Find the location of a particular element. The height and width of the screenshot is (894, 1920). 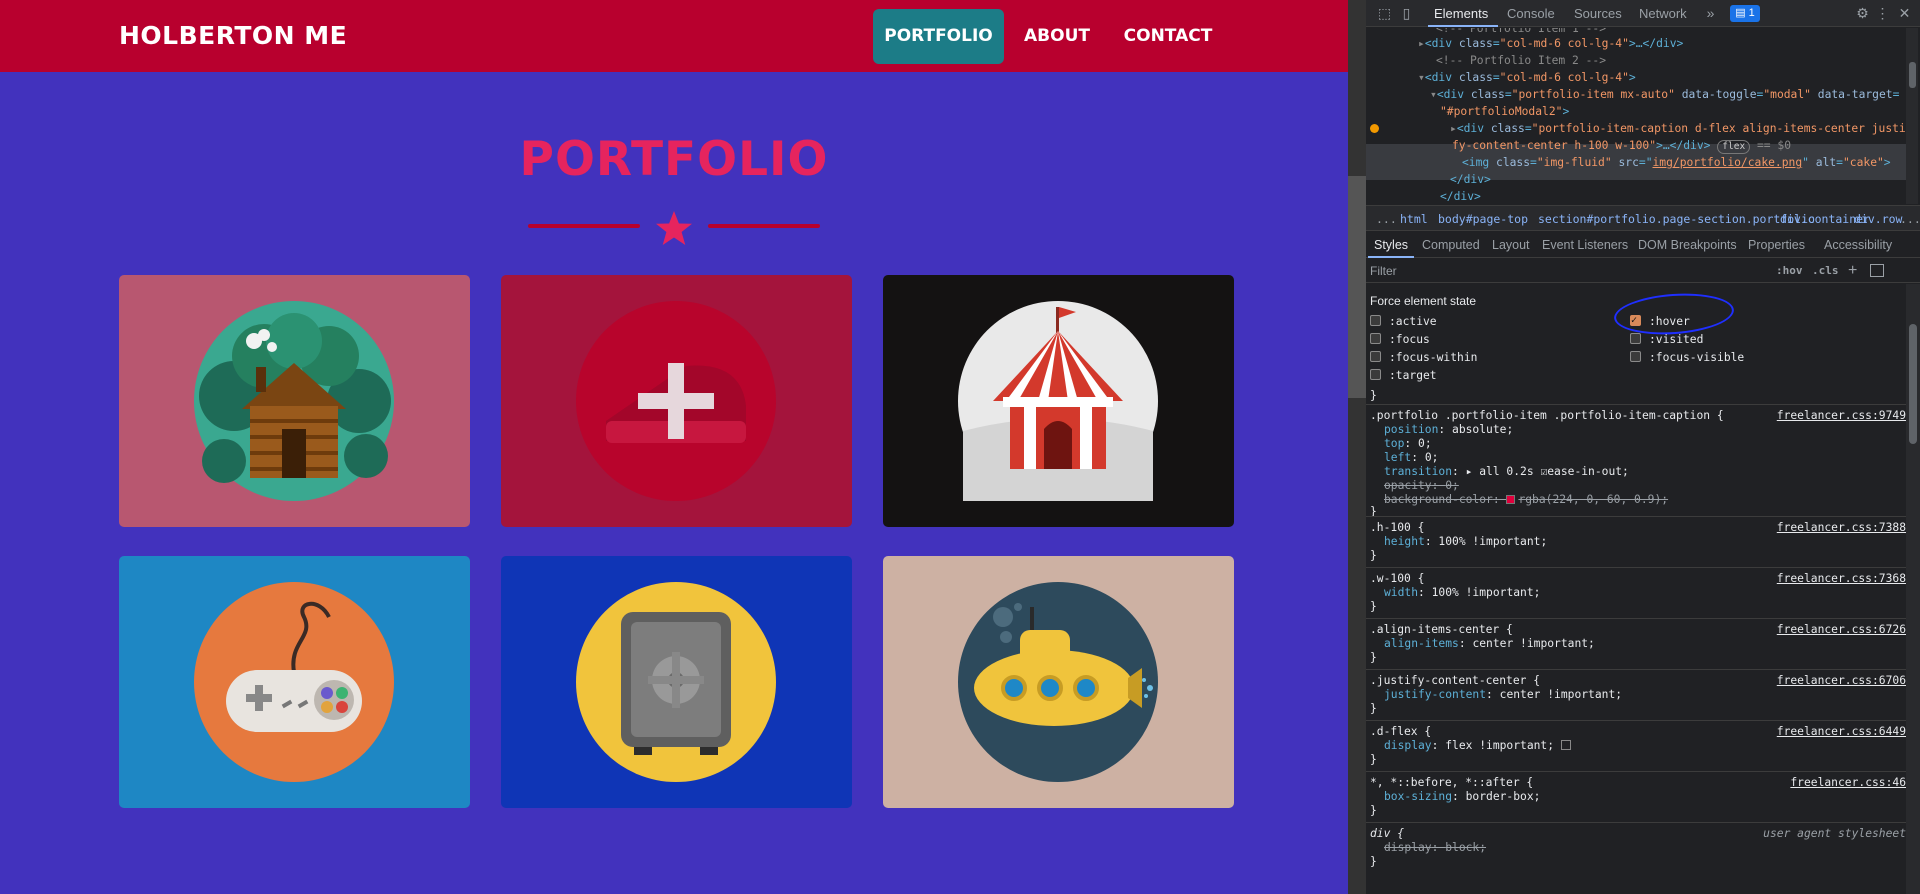

flex-badge: flex is located at coordinates (1734, 147).